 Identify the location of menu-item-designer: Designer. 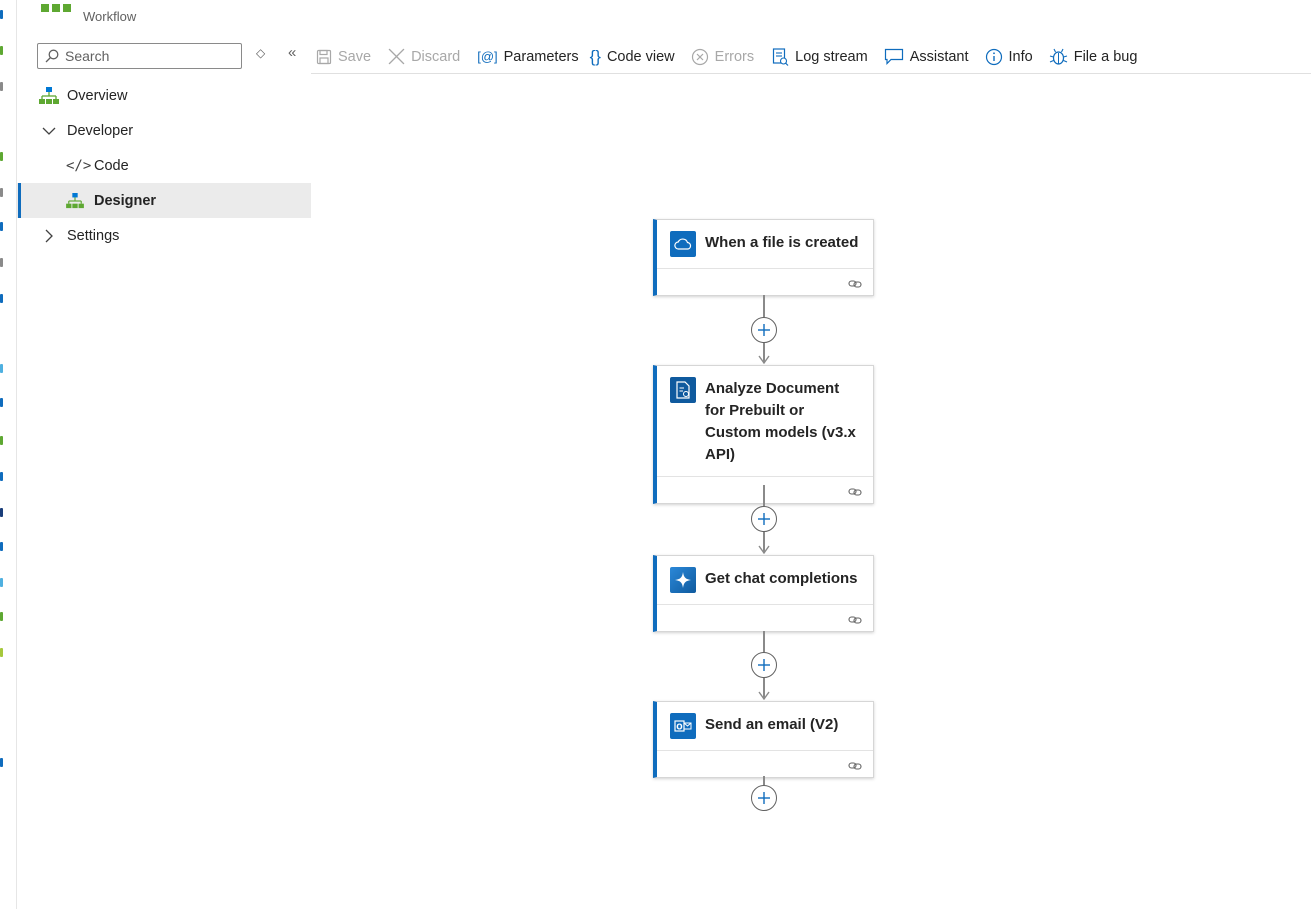
(164, 200).